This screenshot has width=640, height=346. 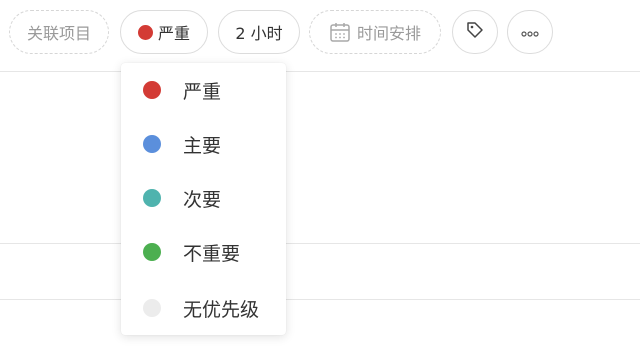 I want to click on schedule-label: 时间安排, so click(x=388, y=33).